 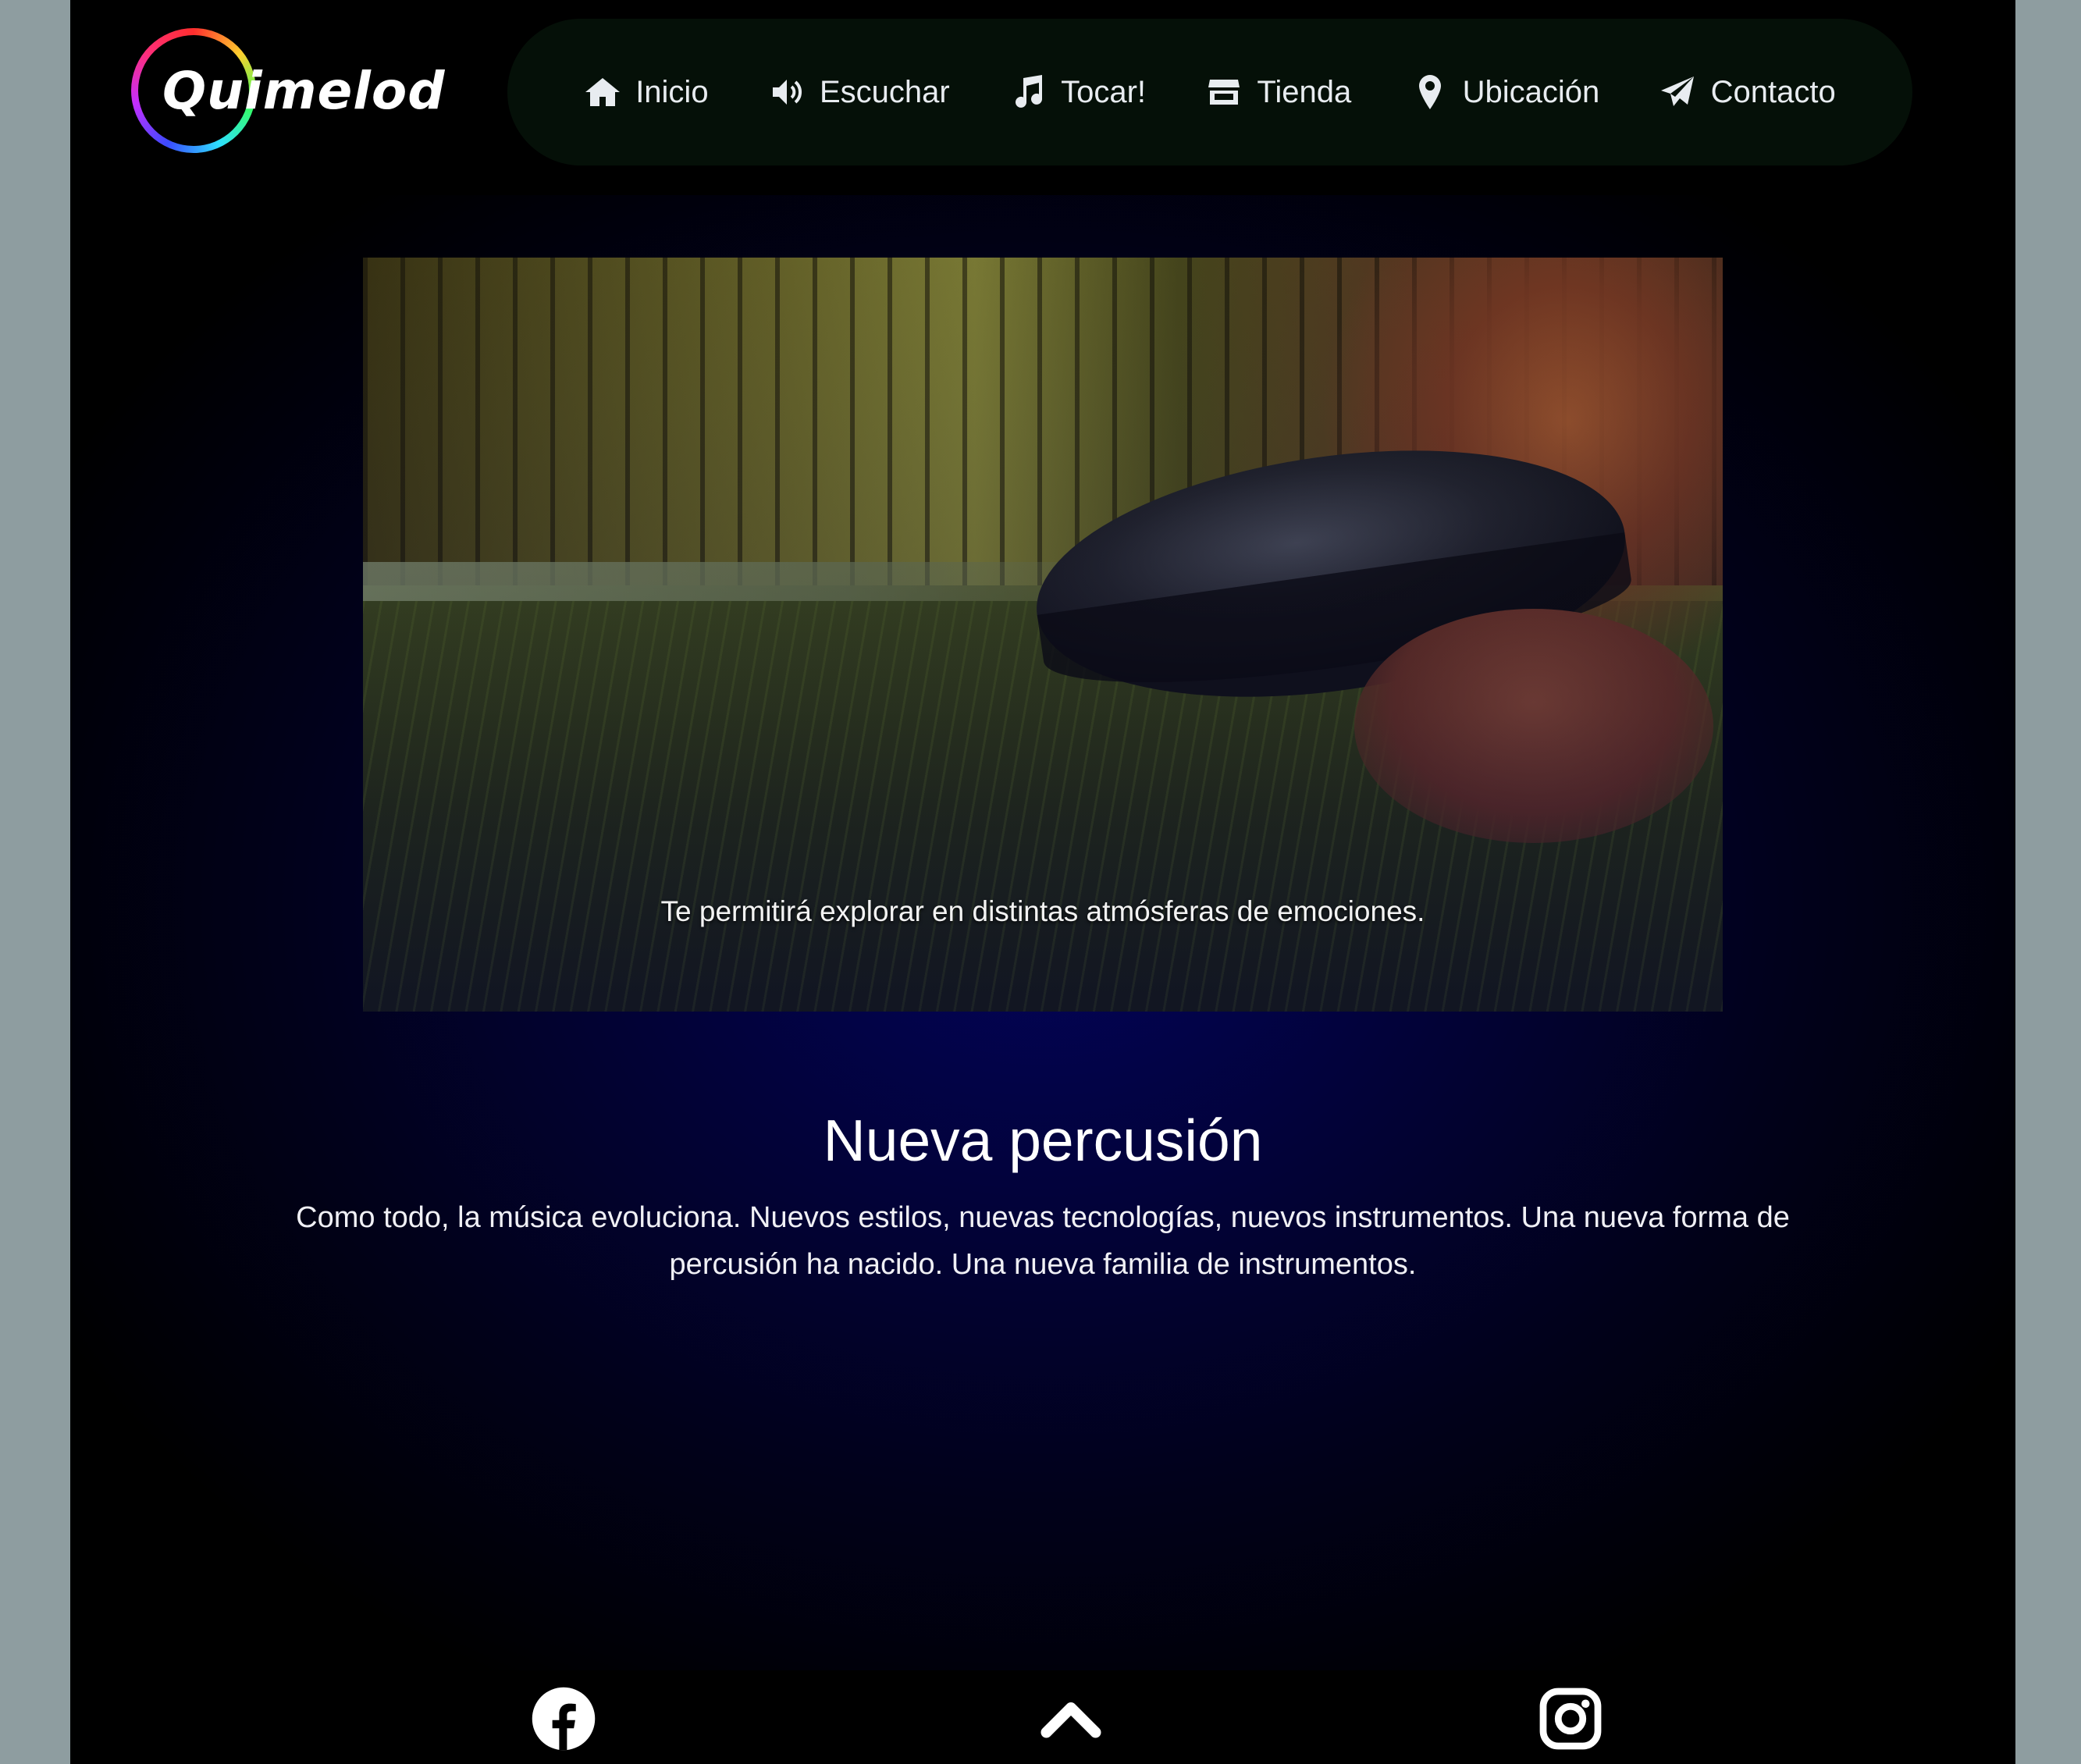 What do you see at coordinates (1677, 91) in the screenshot?
I see `paper-plane-icon` at bounding box center [1677, 91].